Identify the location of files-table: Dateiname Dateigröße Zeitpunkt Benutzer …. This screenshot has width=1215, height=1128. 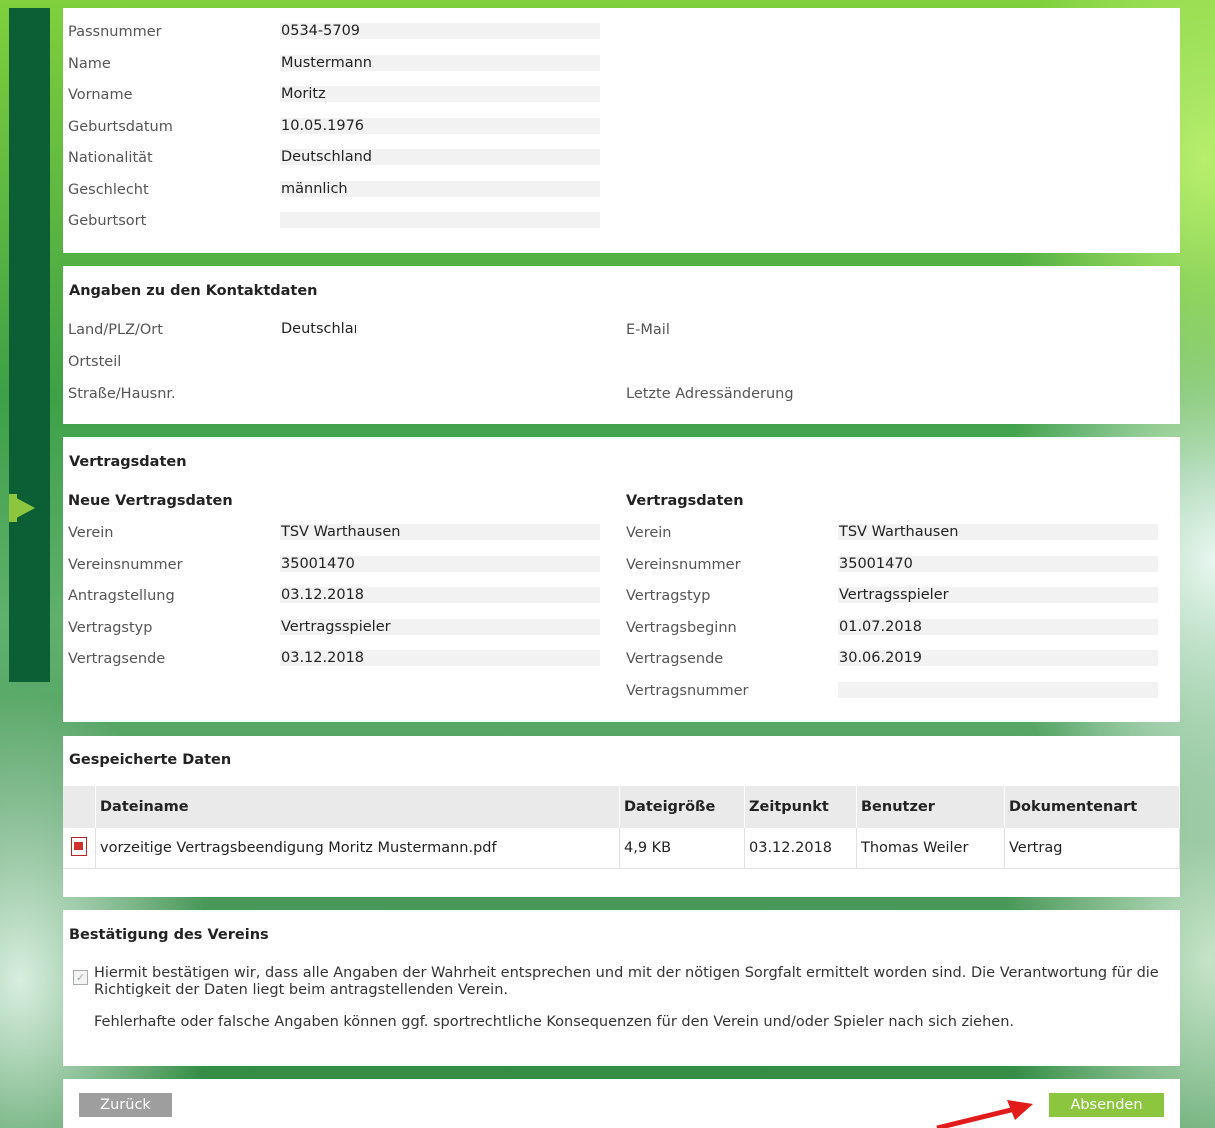
(621, 827).